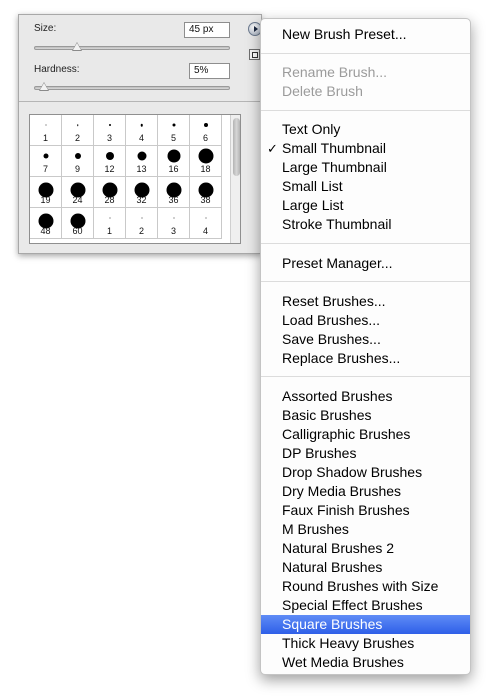  I want to click on menu-item-label: Round Brushes with Size, so click(360, 586).